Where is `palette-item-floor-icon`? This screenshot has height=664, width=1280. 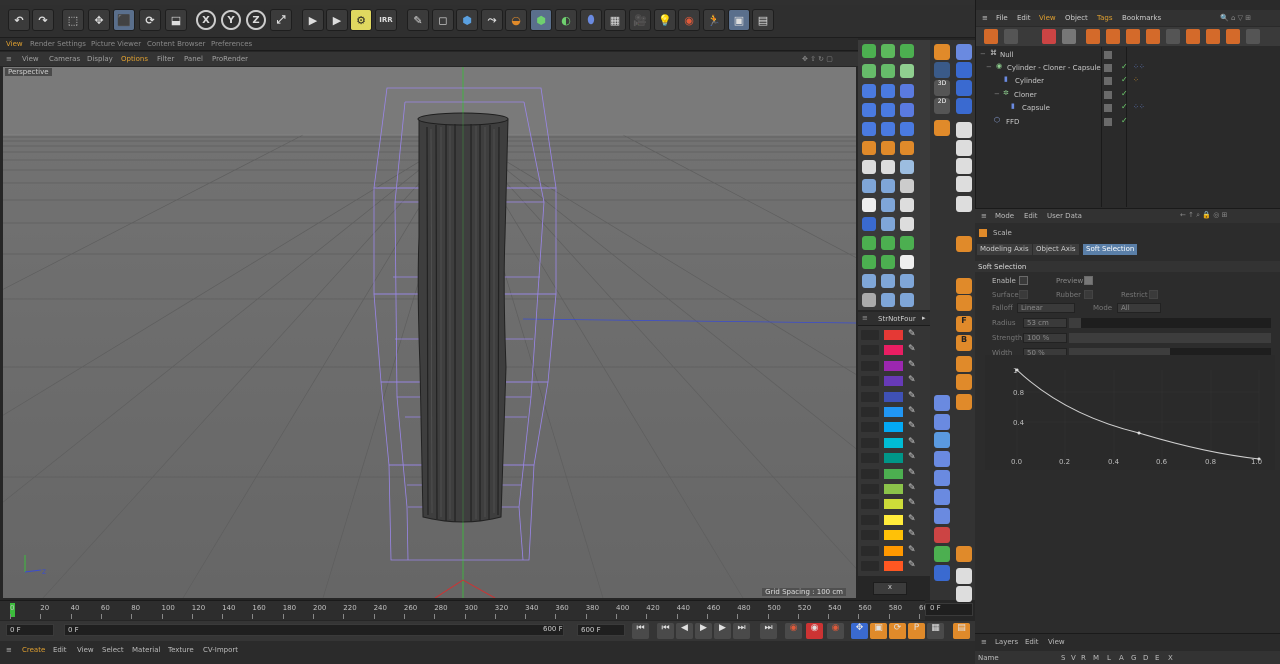
palette-item-floor-icon is located at coordinates (907, 167).